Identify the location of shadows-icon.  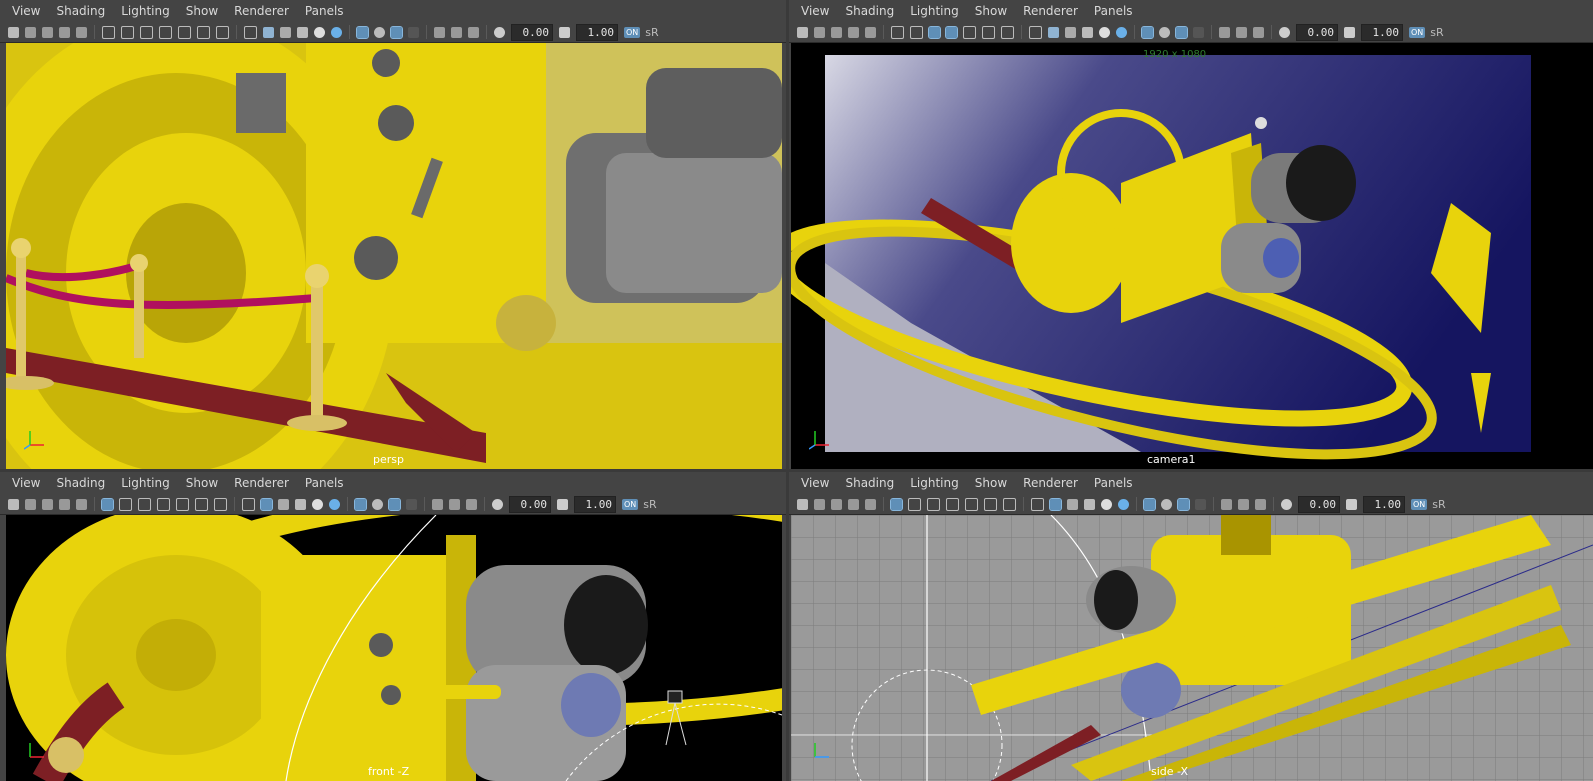
(1123, 504).